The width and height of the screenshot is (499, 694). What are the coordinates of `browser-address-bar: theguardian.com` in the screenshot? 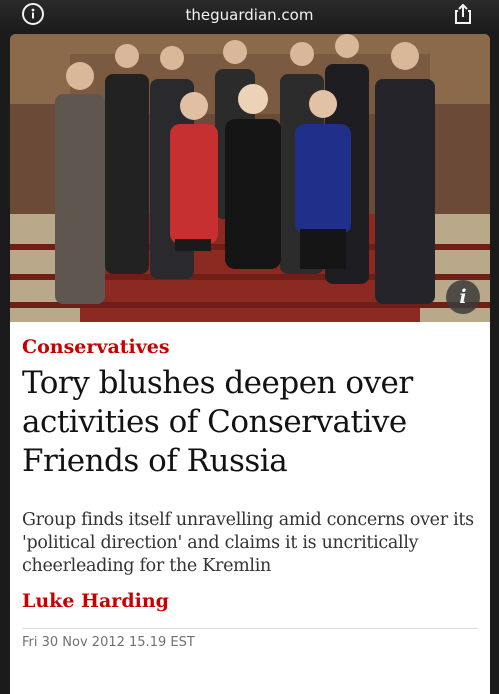 It's located at (249, 15).